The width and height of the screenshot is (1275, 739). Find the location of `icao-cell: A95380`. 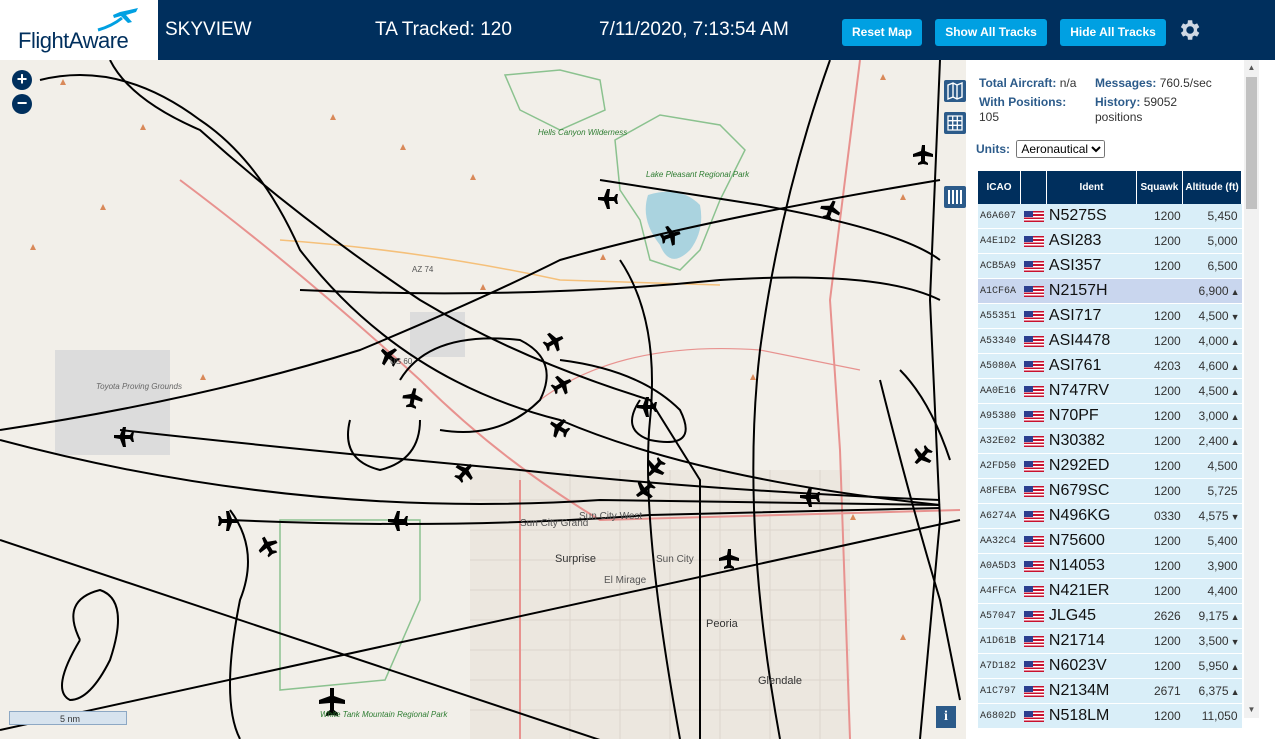

icao-cell: A95380 is located at coordinates (999, 416).